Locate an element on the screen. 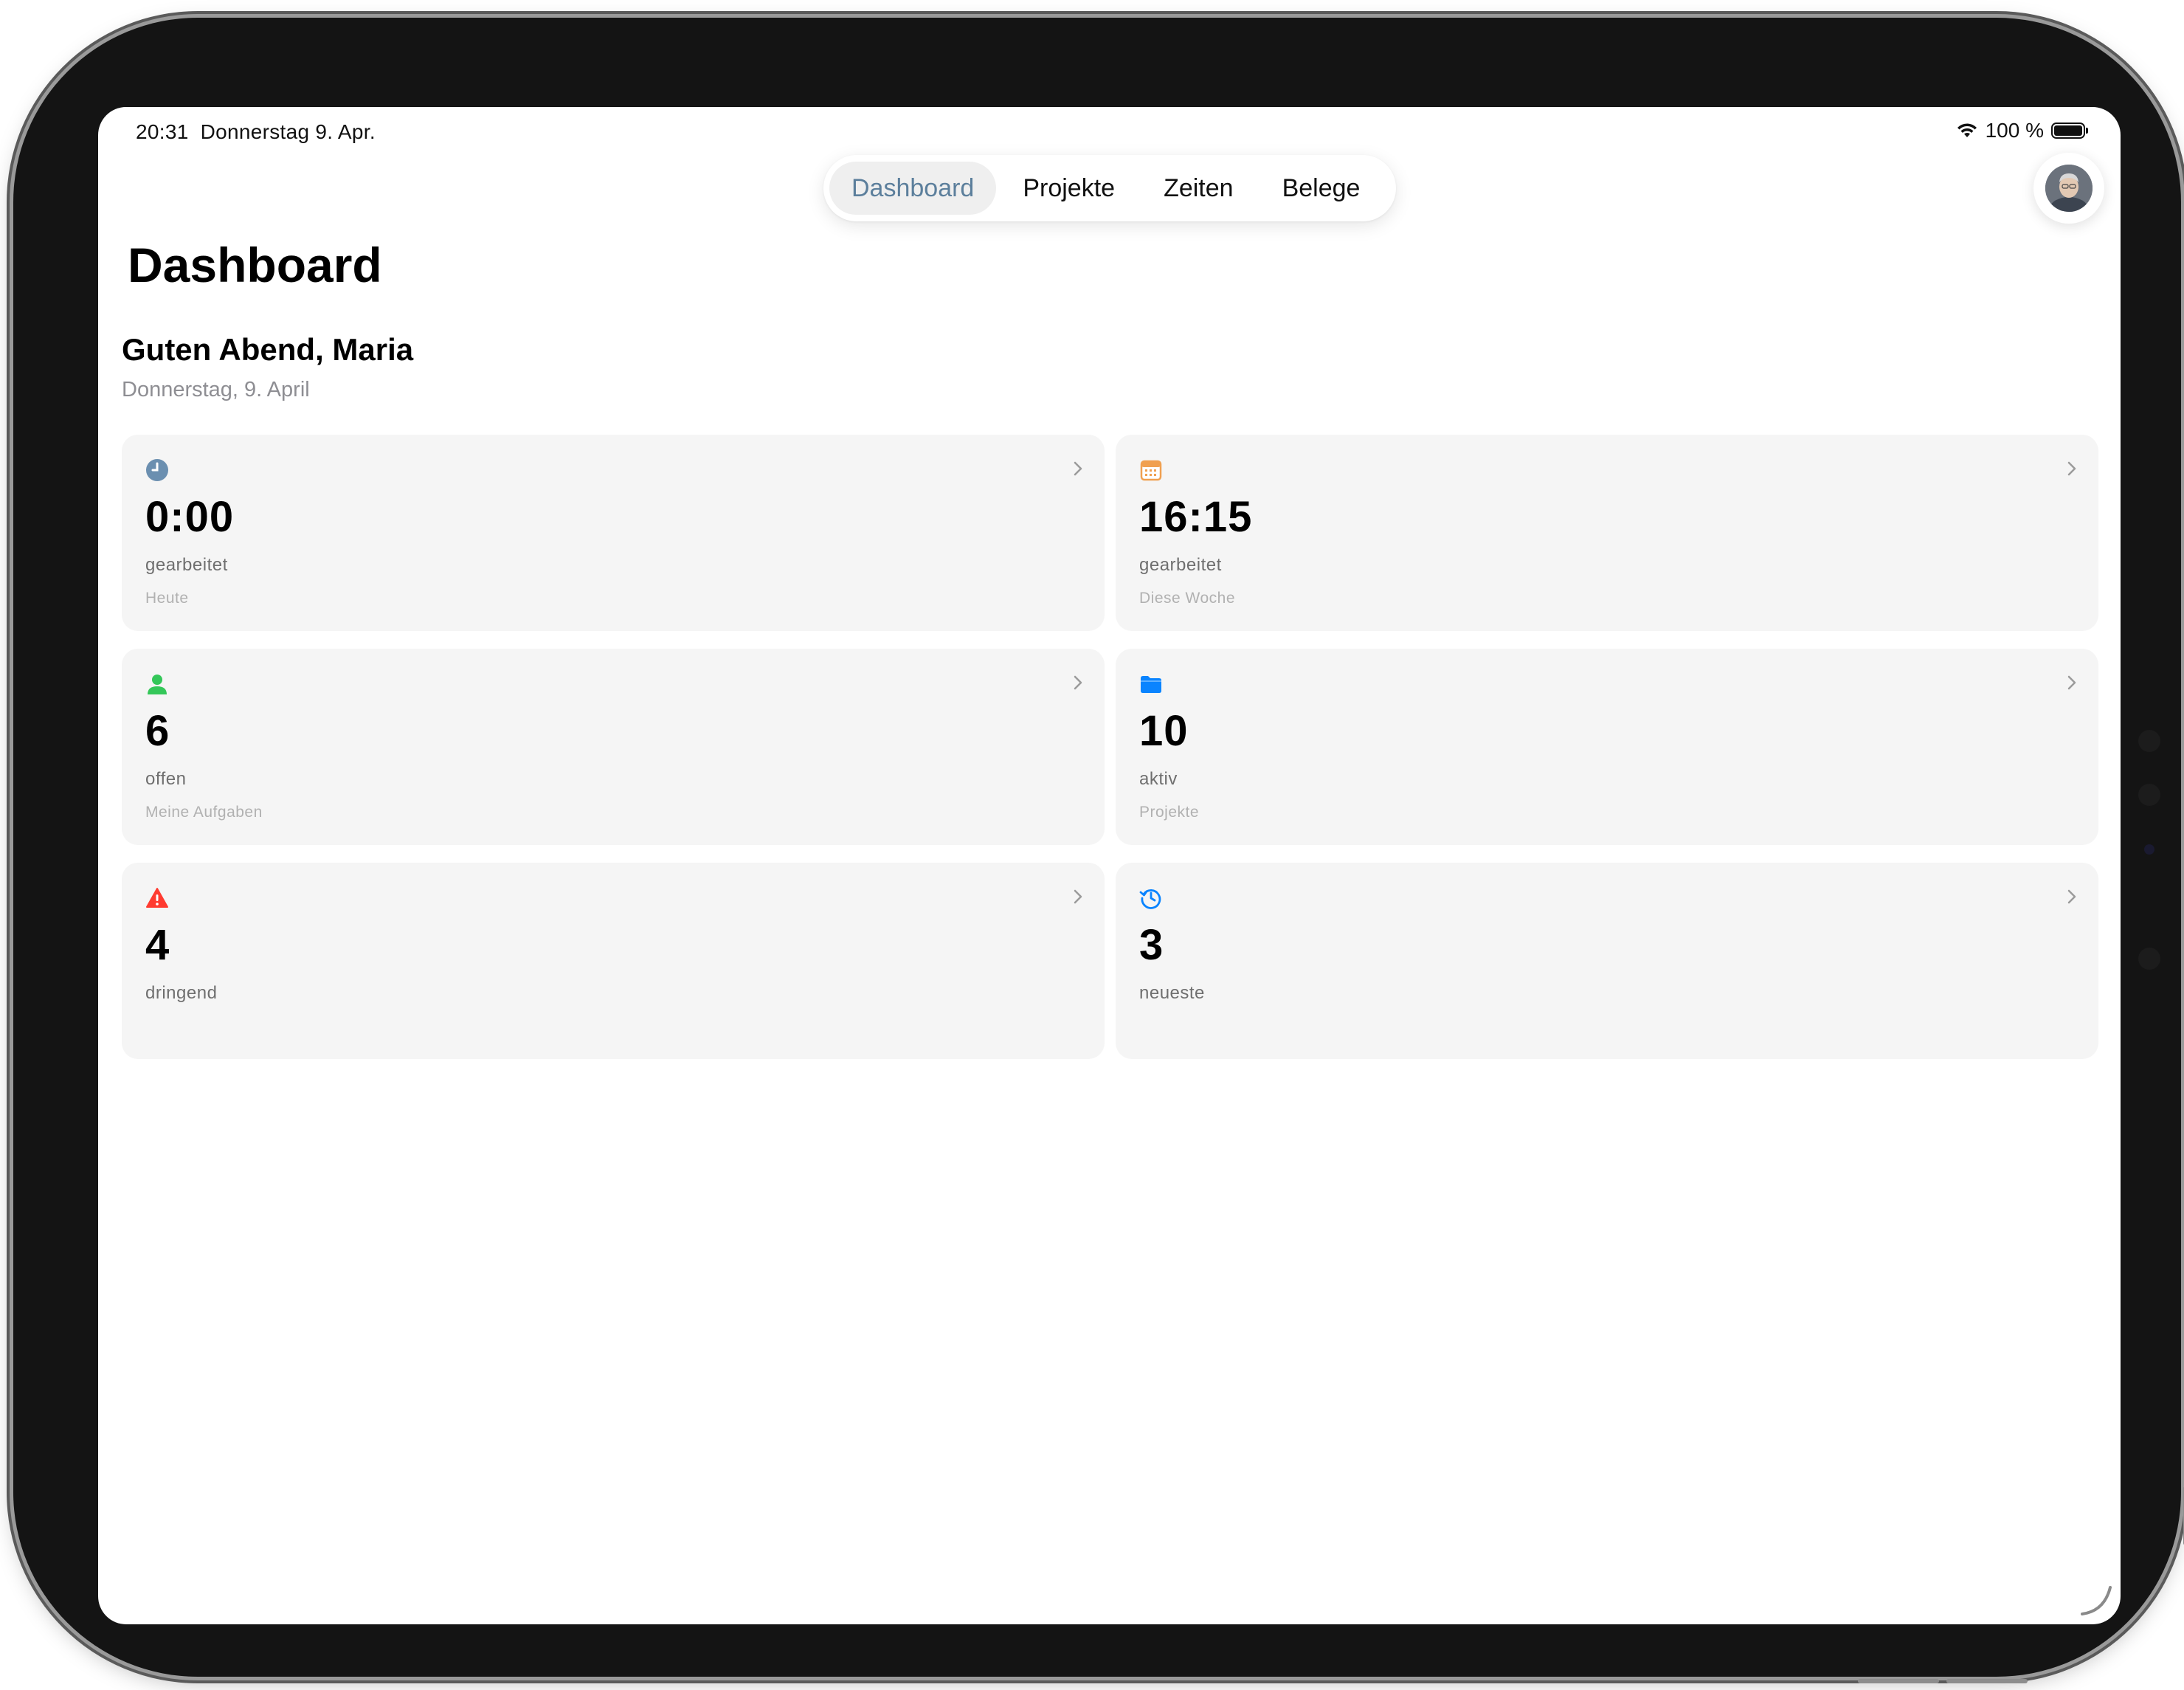 This screenshot has height=1690, width=2184. avatar is located at coordinates (2069, 189).